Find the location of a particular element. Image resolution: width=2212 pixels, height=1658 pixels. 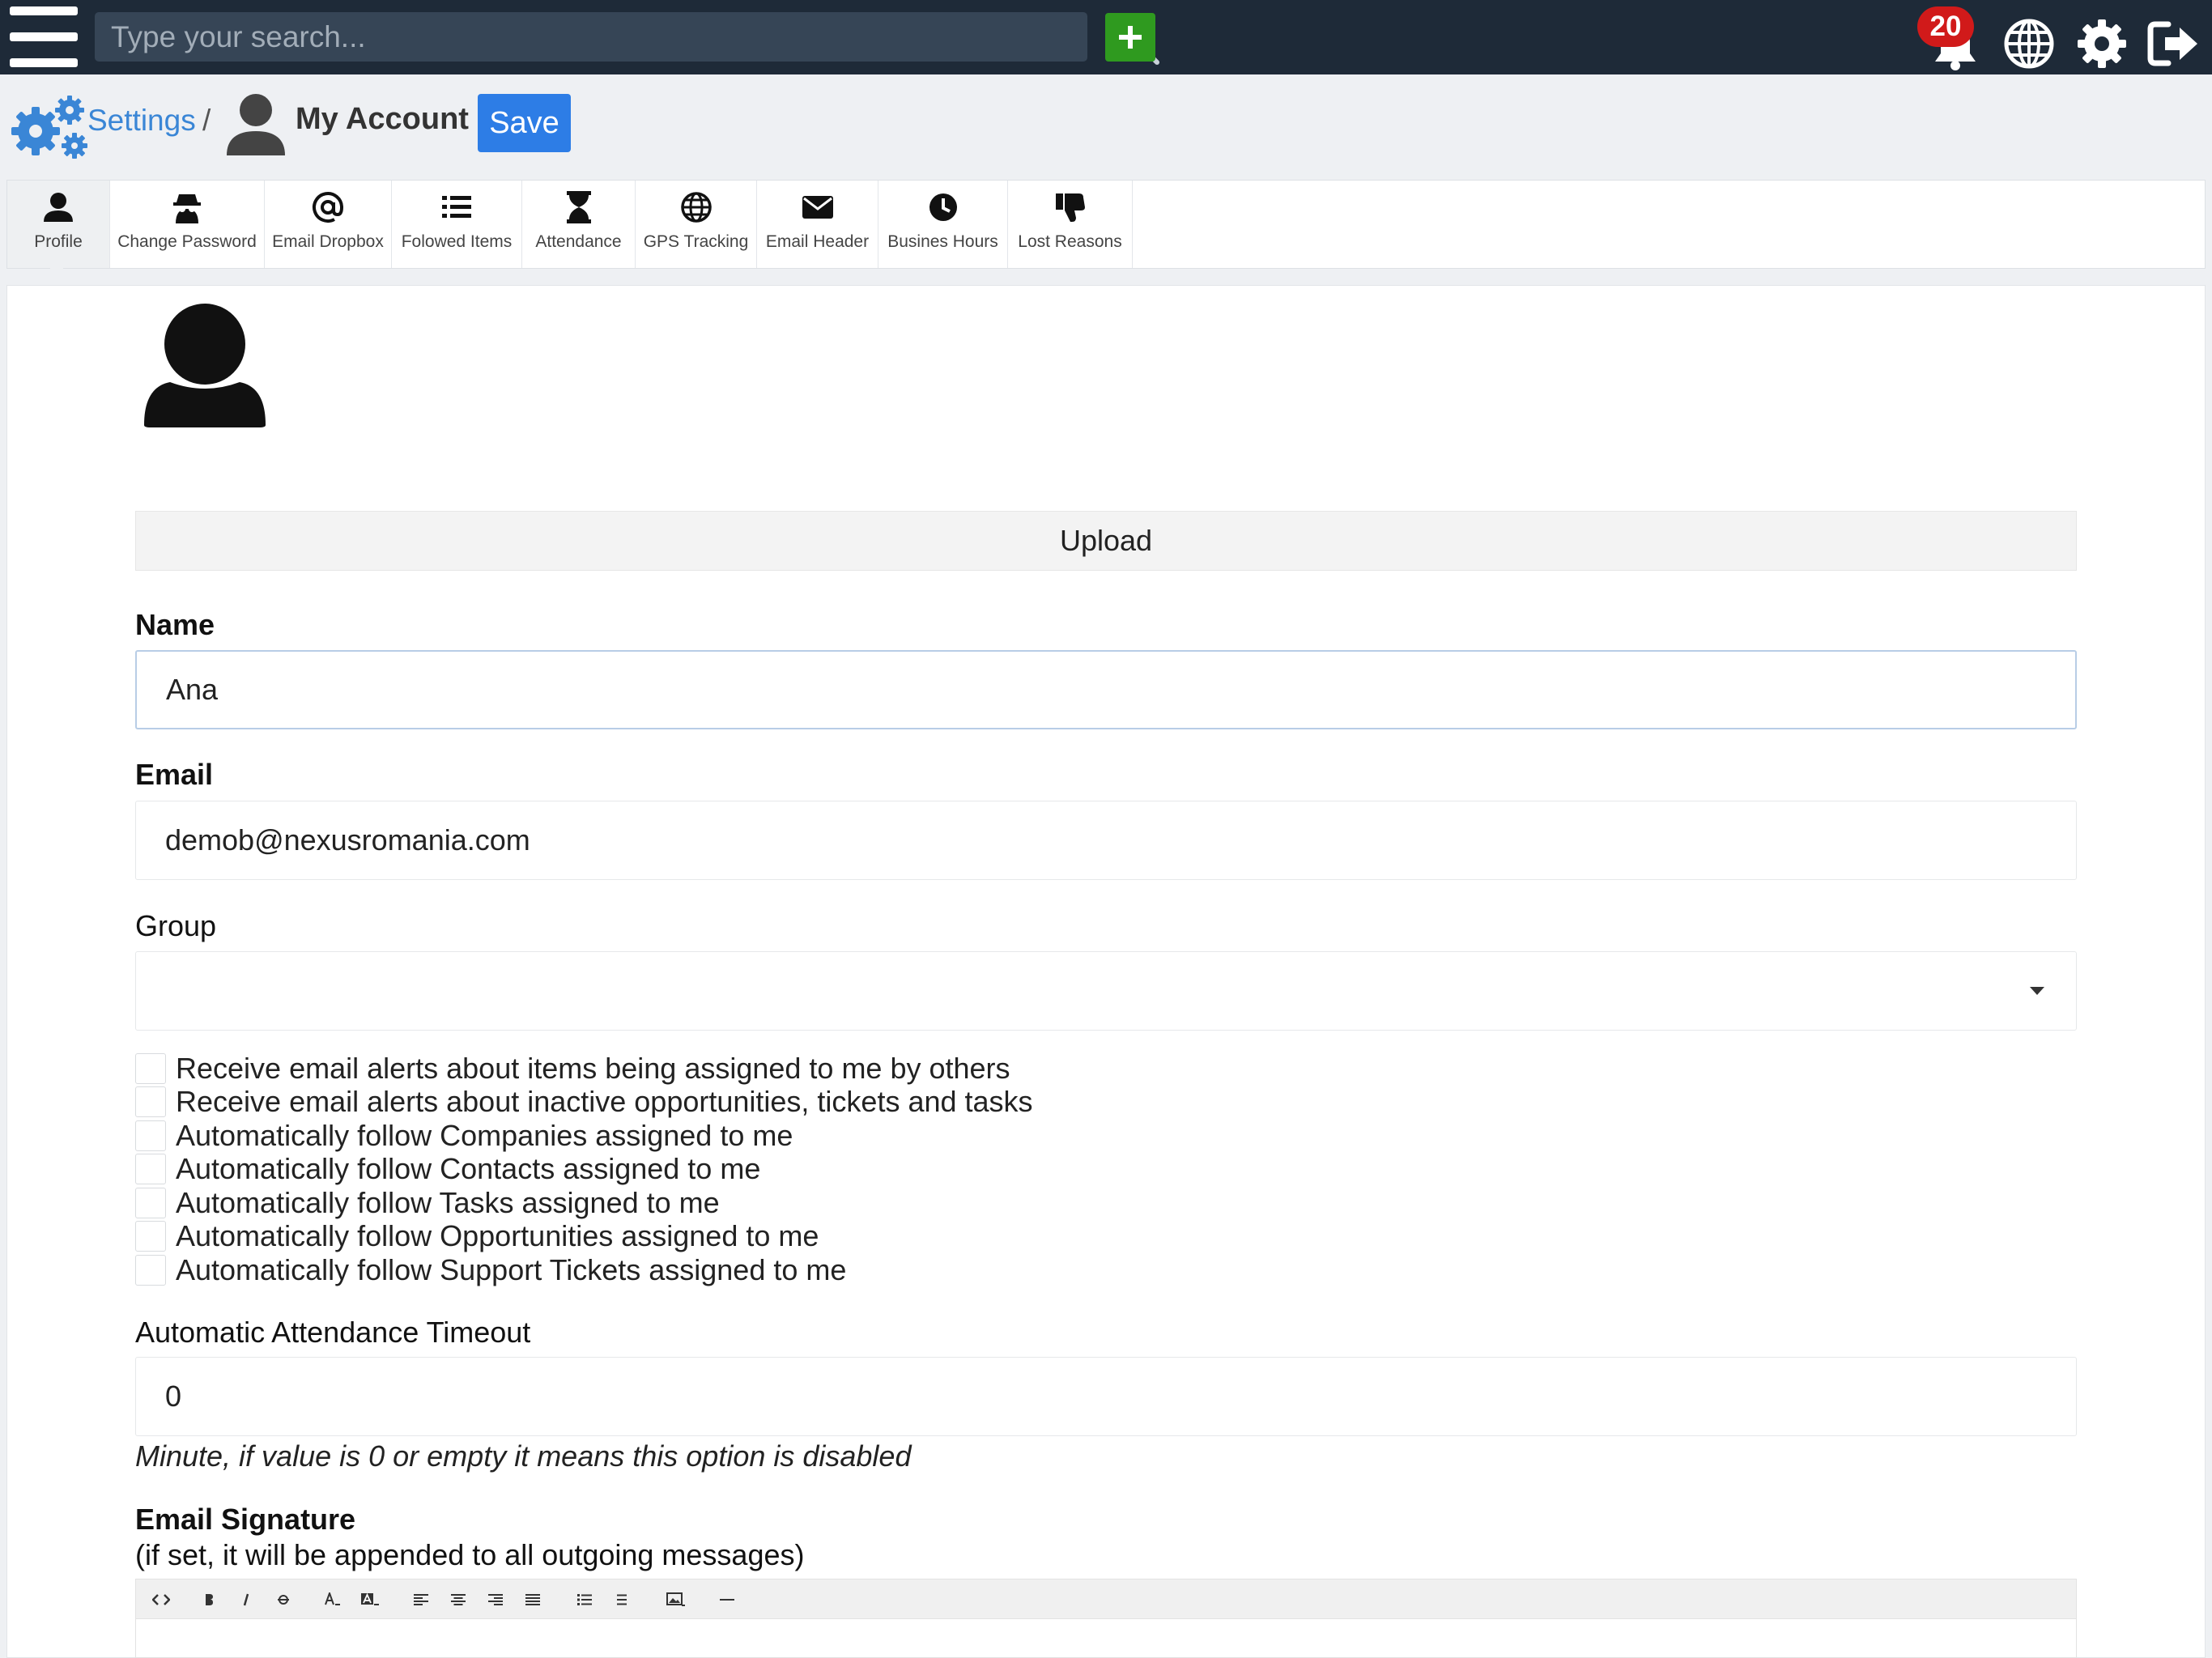

notifications-button: 20 is located at coordinates (1951, 38).